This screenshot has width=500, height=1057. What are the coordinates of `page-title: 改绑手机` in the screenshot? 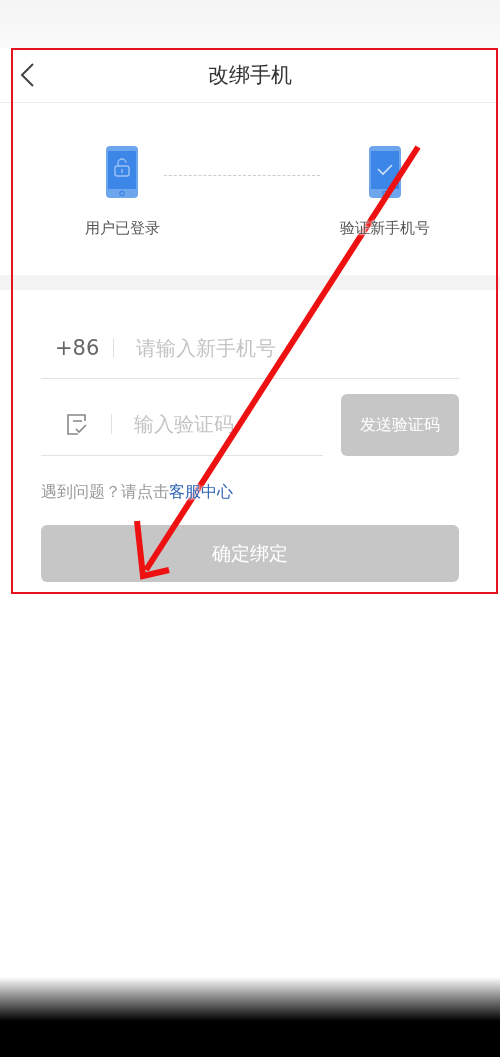 It's located at (250, 75).